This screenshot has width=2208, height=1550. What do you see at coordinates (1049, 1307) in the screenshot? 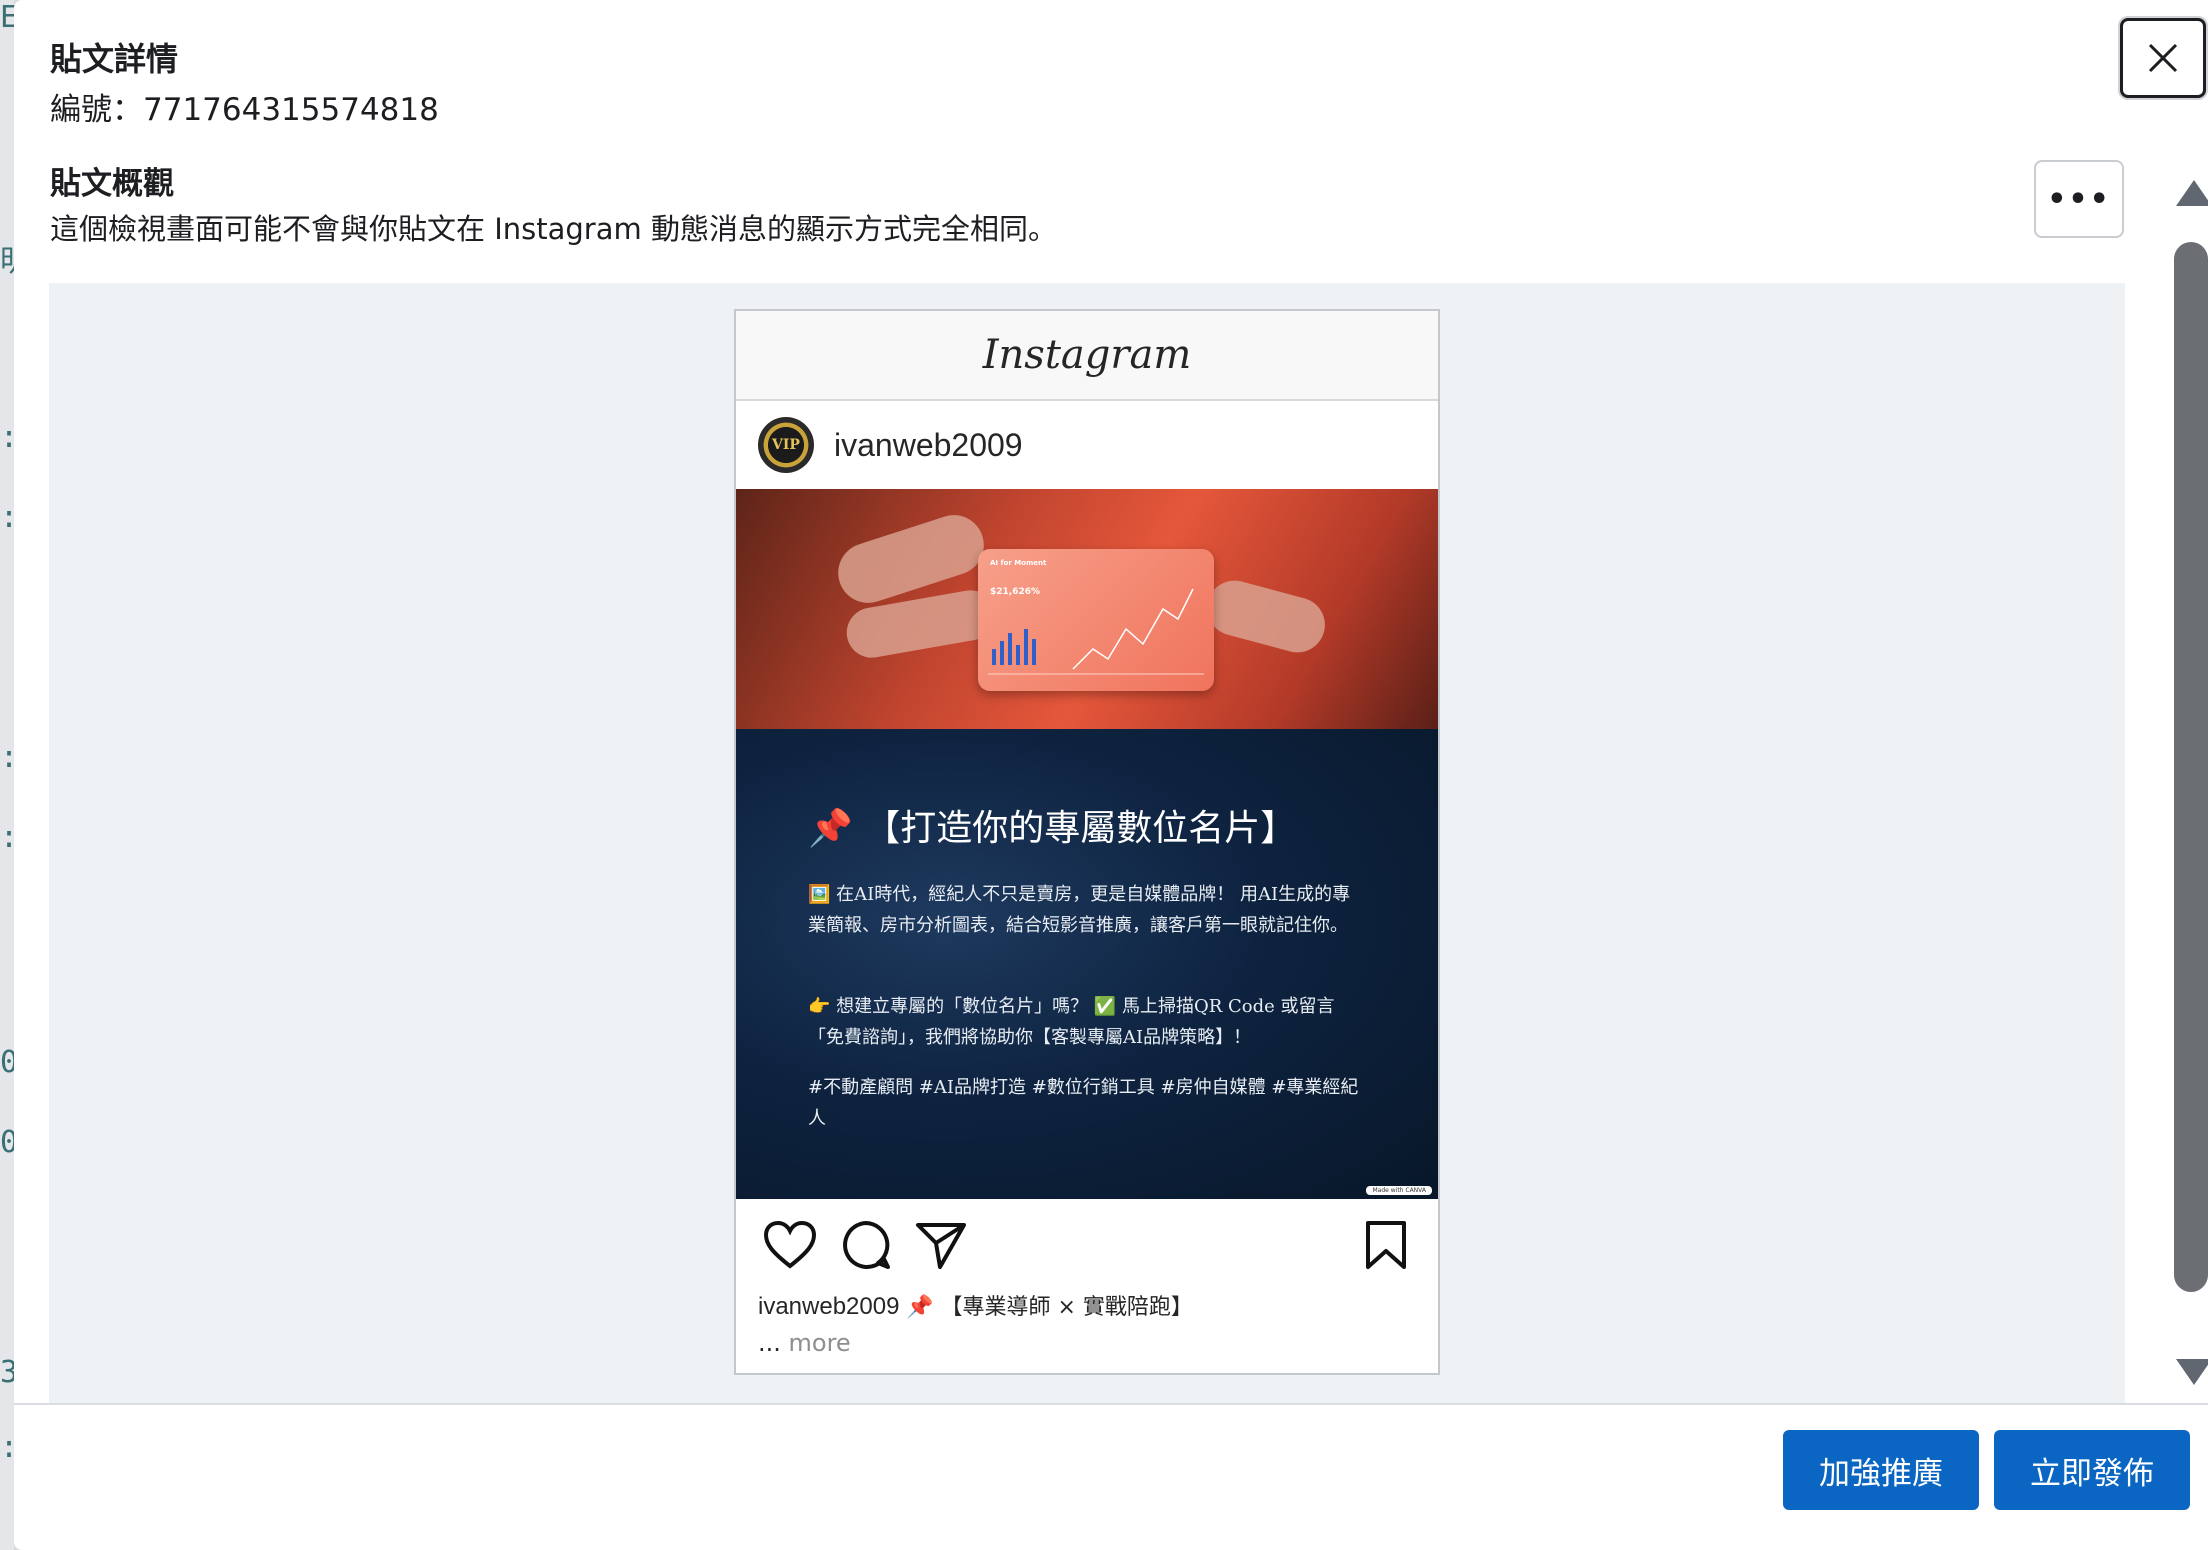
I see `caption-text: 📌 【專業導師 × 實戰陪跑】` at bounding box center [1049, 1307].